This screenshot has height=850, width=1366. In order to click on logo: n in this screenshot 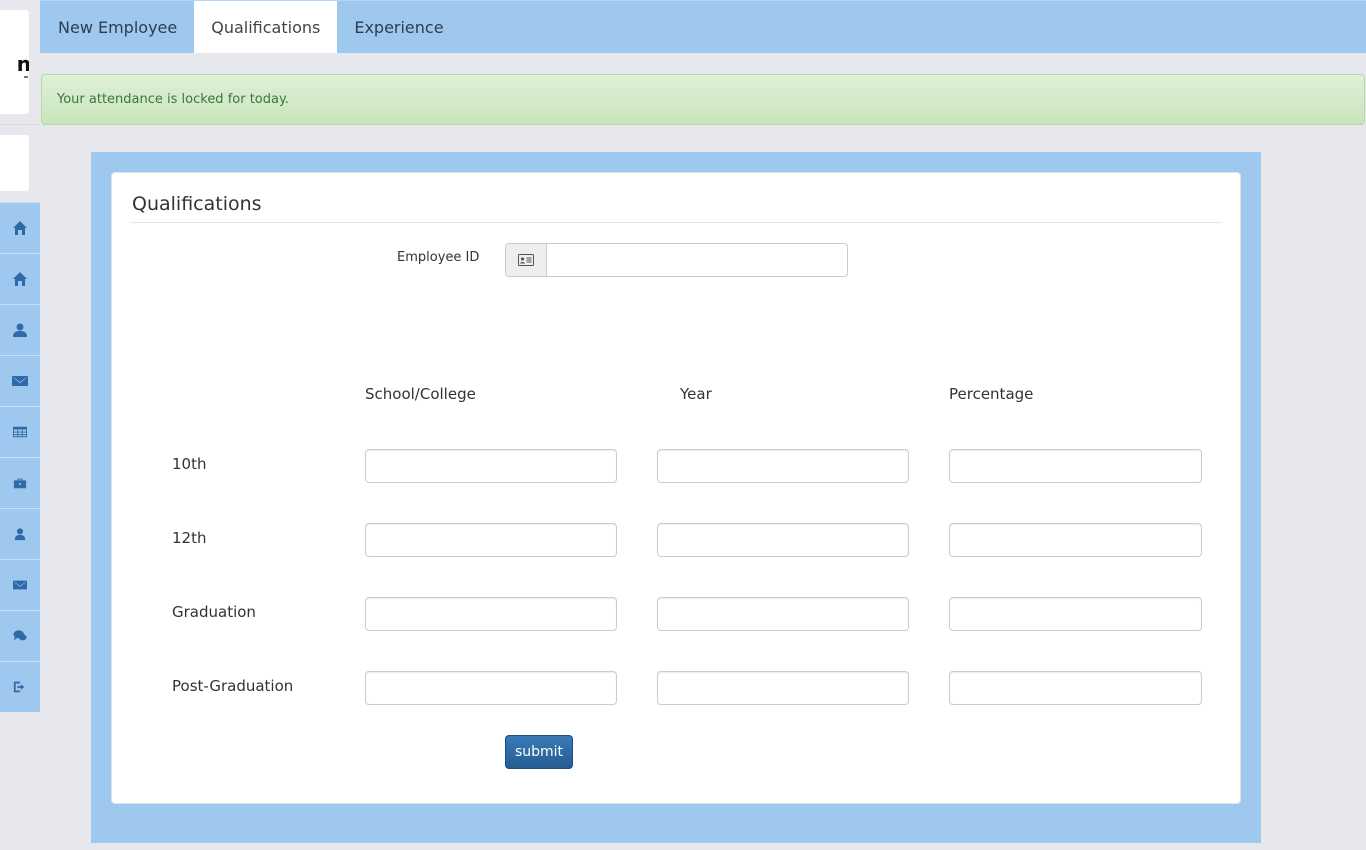, I will do `click(14, 62)`.